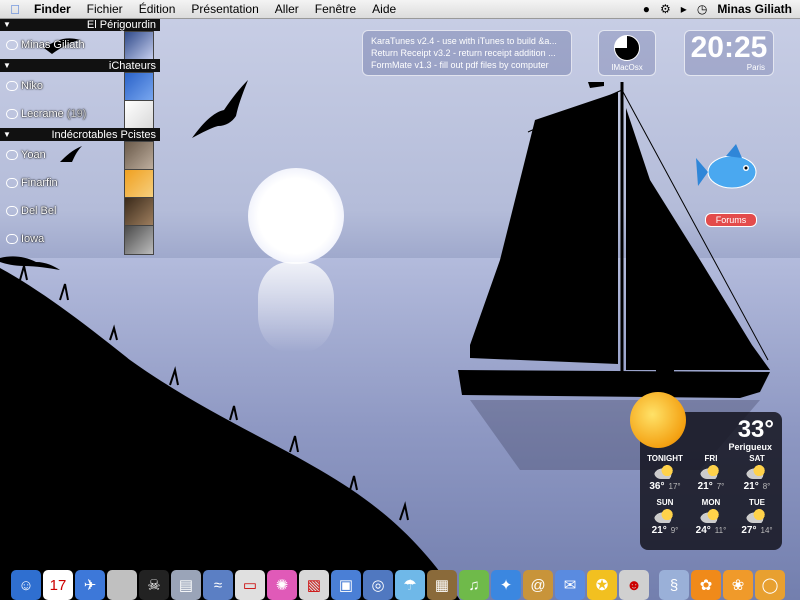 Image resolution: width=800 pixels, height=600 pixels. I want to click on seahorse-icon: §, so click(674, 585).